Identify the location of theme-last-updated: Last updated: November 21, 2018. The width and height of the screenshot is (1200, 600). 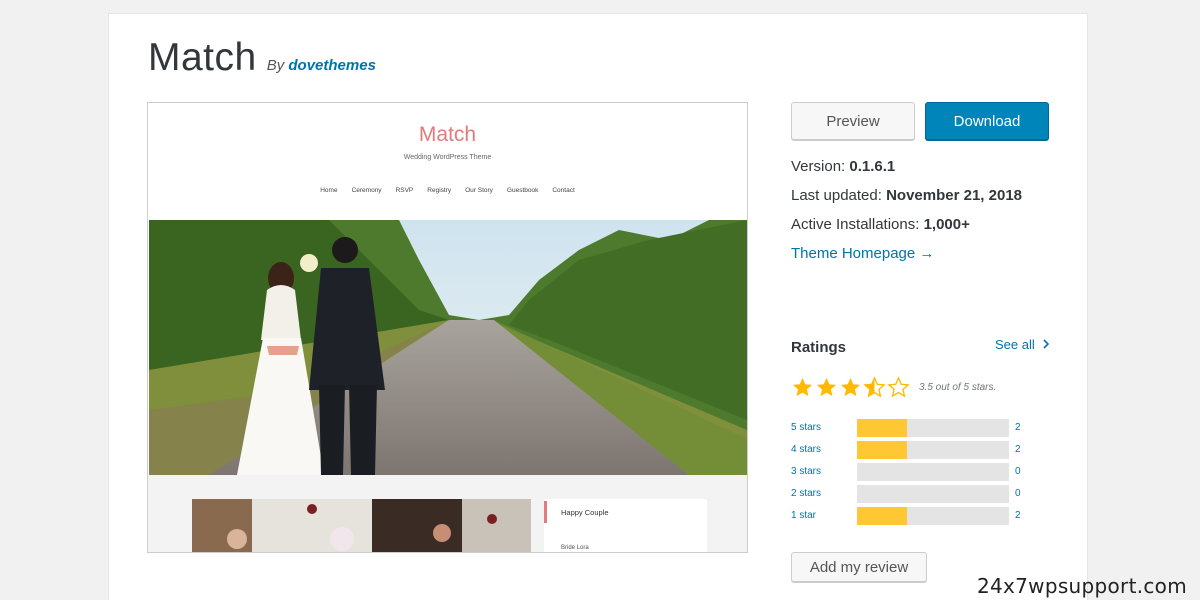
(906, 195).